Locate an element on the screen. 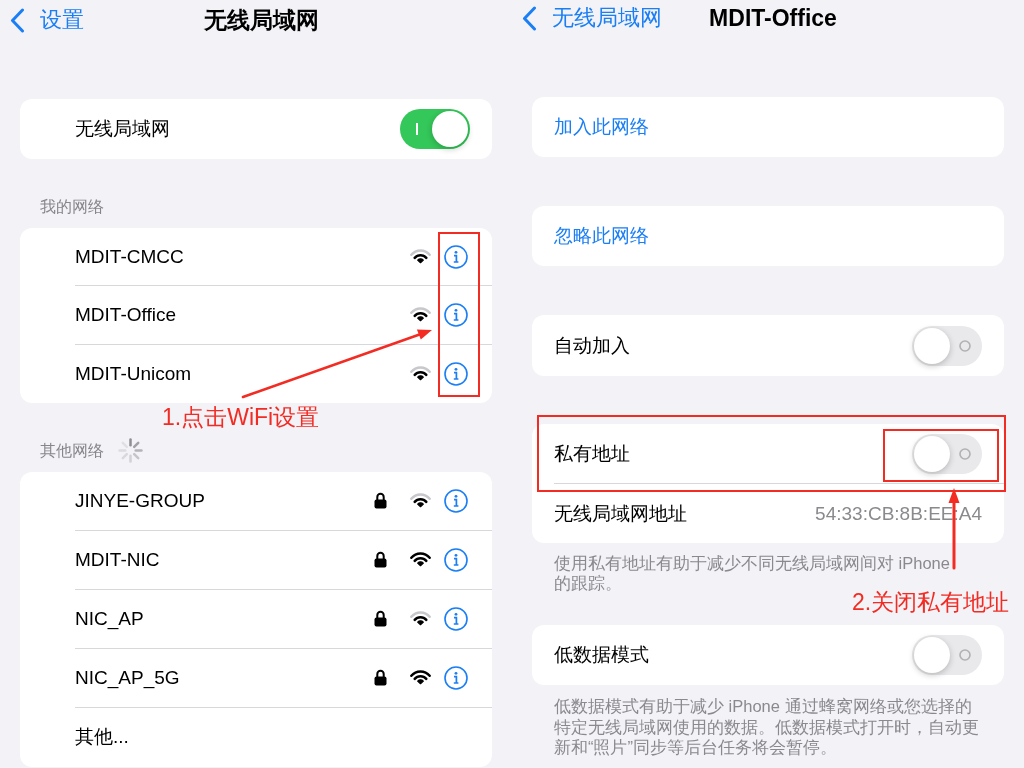 This screenshot has height=768, width=1024. back-button: 设置 is located at coordinates (47, 20).